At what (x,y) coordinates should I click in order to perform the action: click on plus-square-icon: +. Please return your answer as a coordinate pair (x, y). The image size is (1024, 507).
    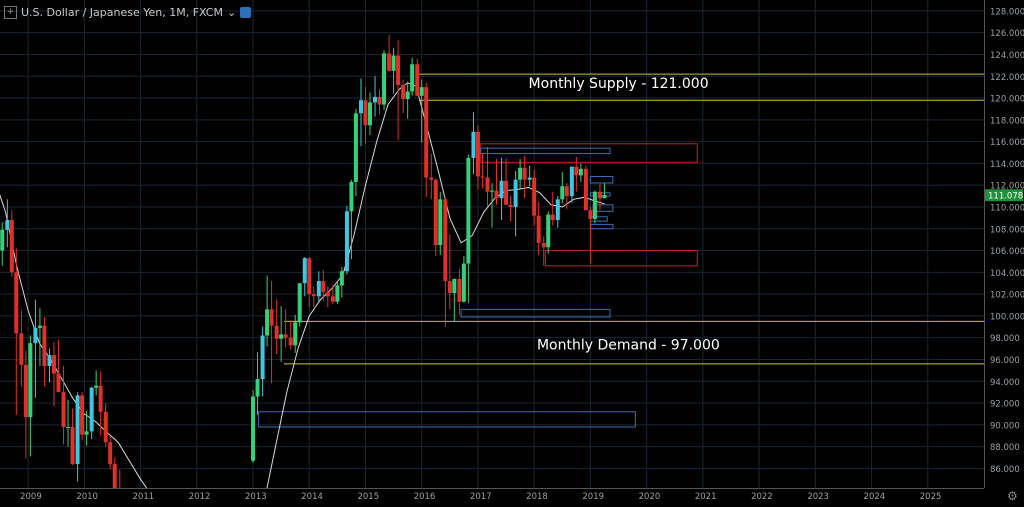
    Looking at the image, I should click on (10, 12).